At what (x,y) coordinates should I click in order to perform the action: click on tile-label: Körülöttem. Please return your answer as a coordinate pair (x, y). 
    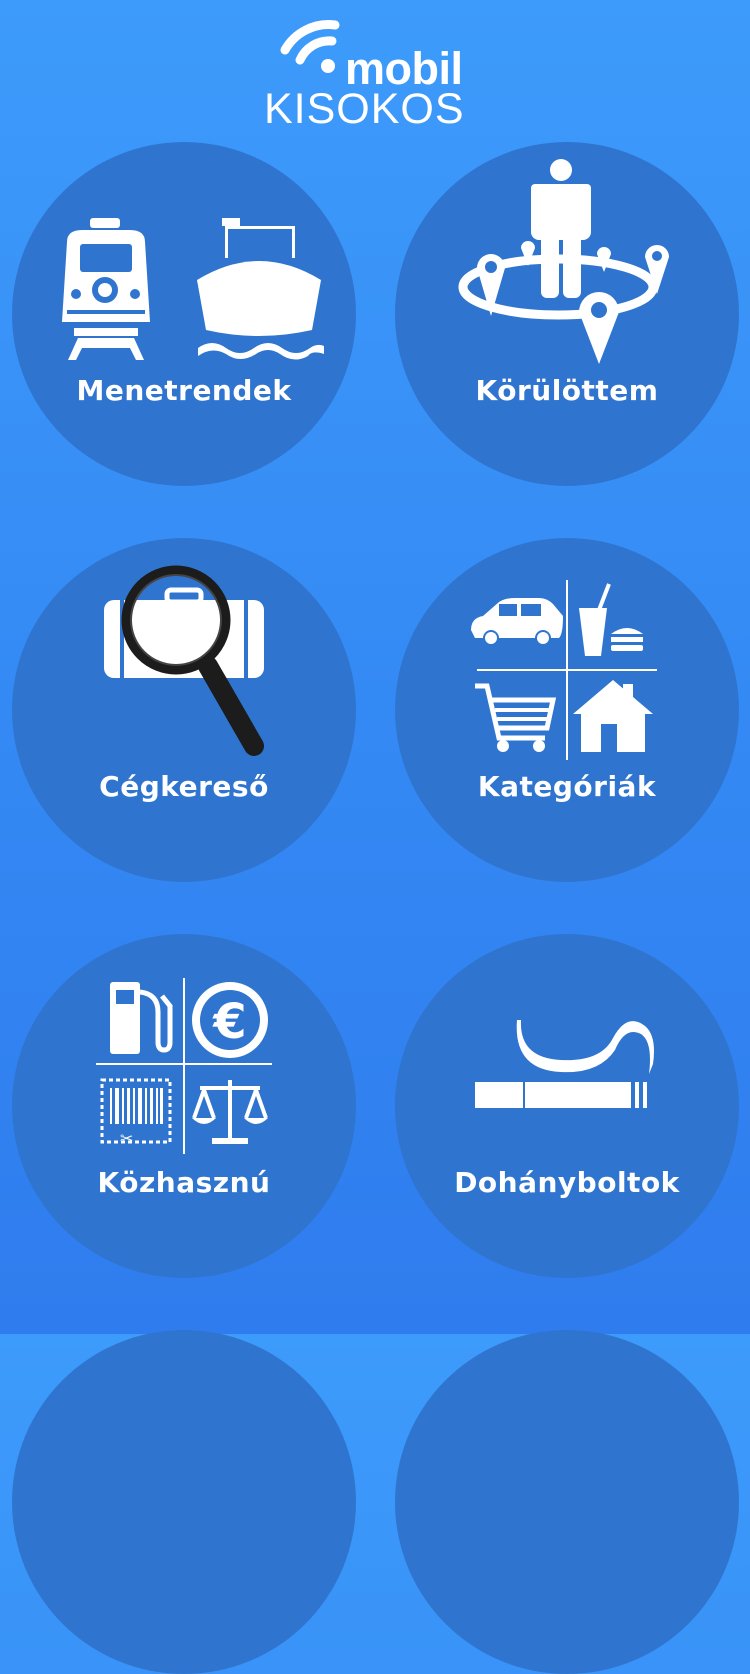
    Looking at the image, I should click on (567, 390).